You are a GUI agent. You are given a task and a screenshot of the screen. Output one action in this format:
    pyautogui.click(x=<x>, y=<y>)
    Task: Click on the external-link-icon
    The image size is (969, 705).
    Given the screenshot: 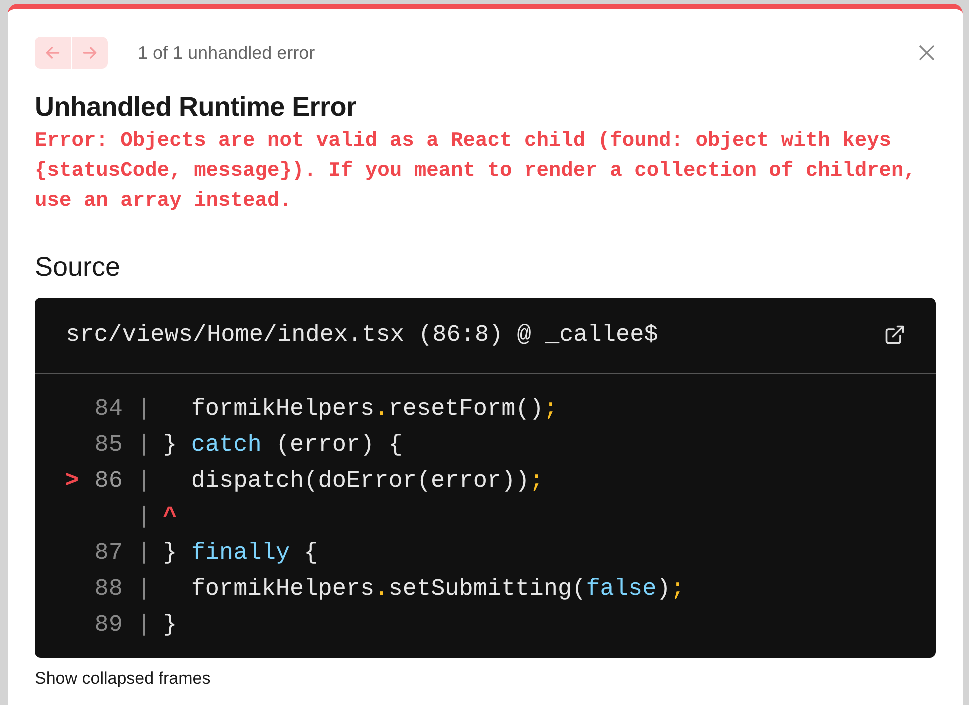 What is the action you would take?
    pyautogui.click(x=895, y=335)
    